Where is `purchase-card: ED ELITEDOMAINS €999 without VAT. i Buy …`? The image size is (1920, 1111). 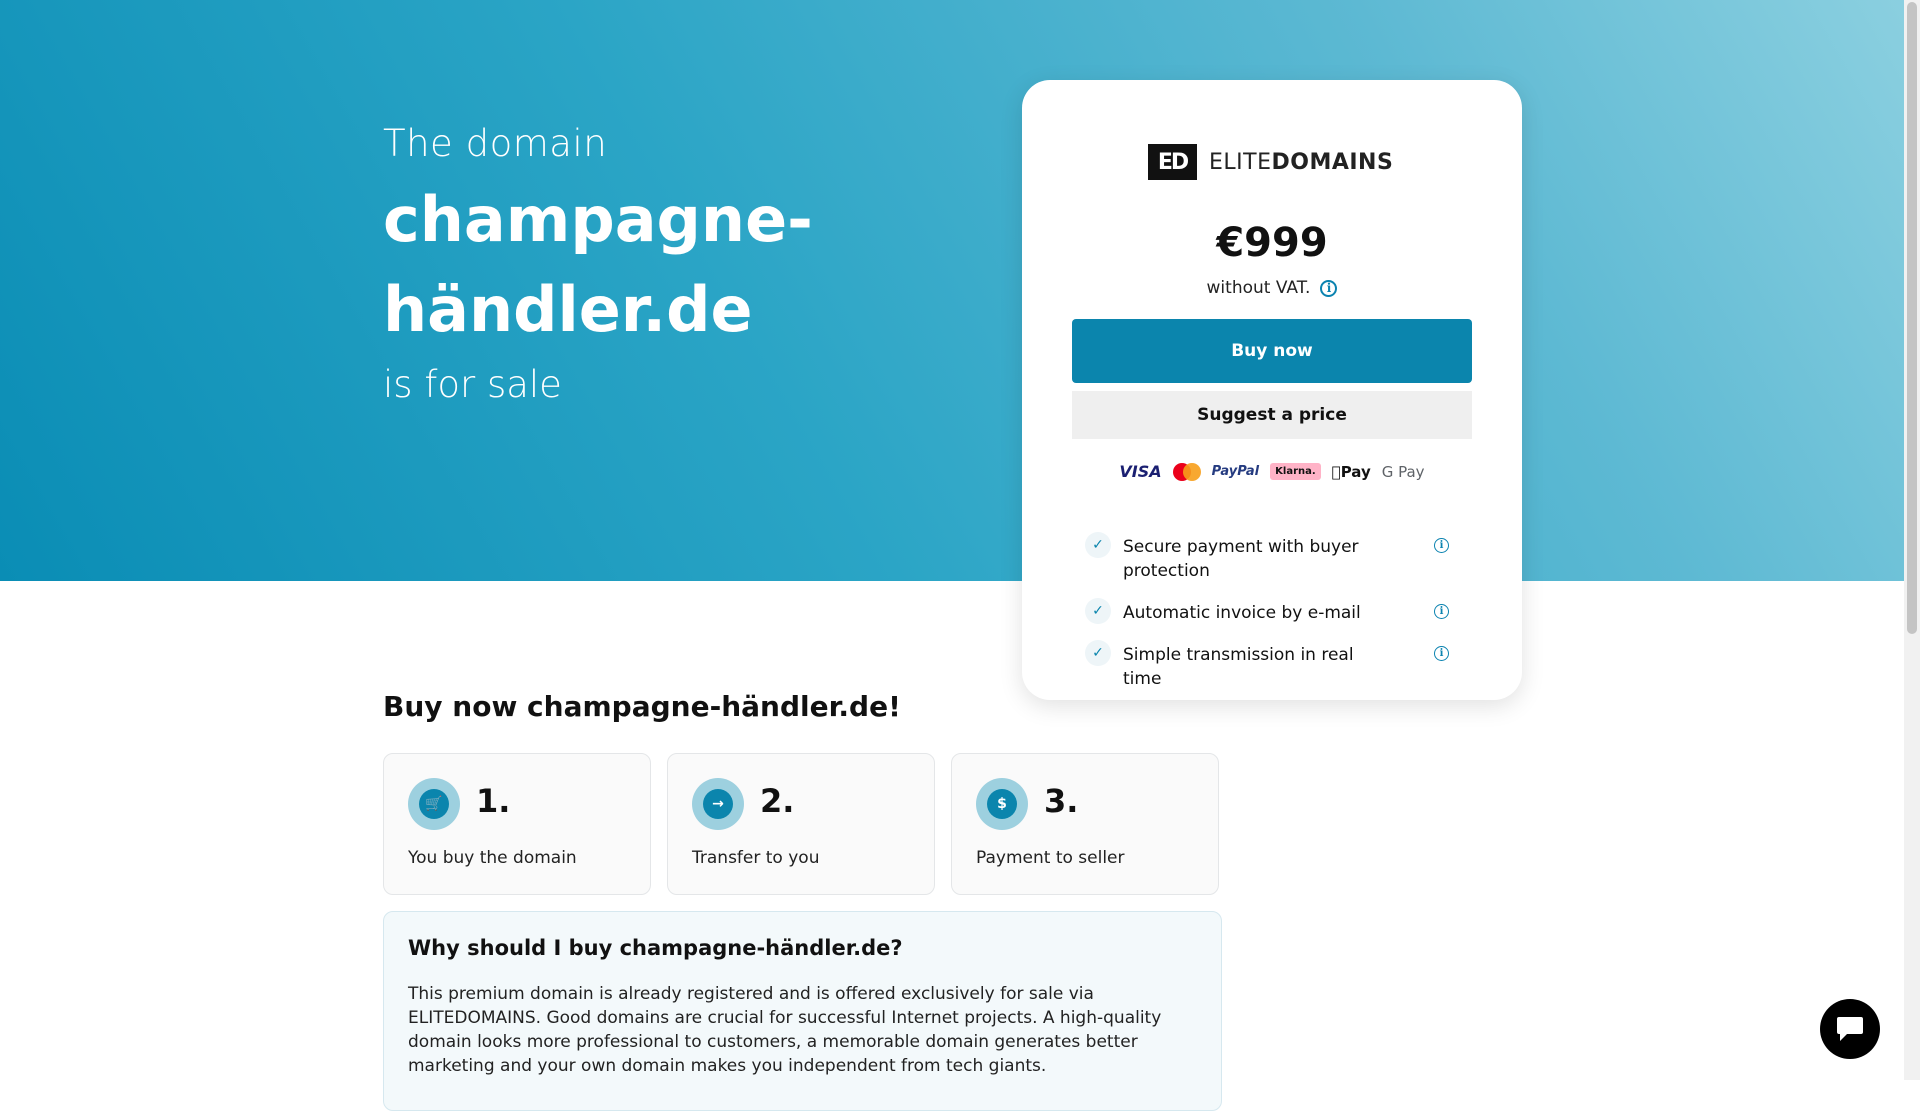
purchase-card: ED ELITEDOMAINS €999 without VAT. i Buy … is located at coordinates (1272, 390).